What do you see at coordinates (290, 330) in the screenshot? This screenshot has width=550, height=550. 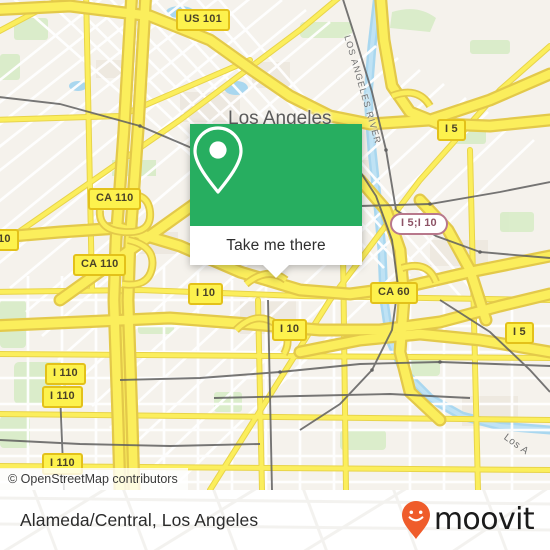 I see `highway-shield-i-10-south: I 10` at bounding box center [290, 330].